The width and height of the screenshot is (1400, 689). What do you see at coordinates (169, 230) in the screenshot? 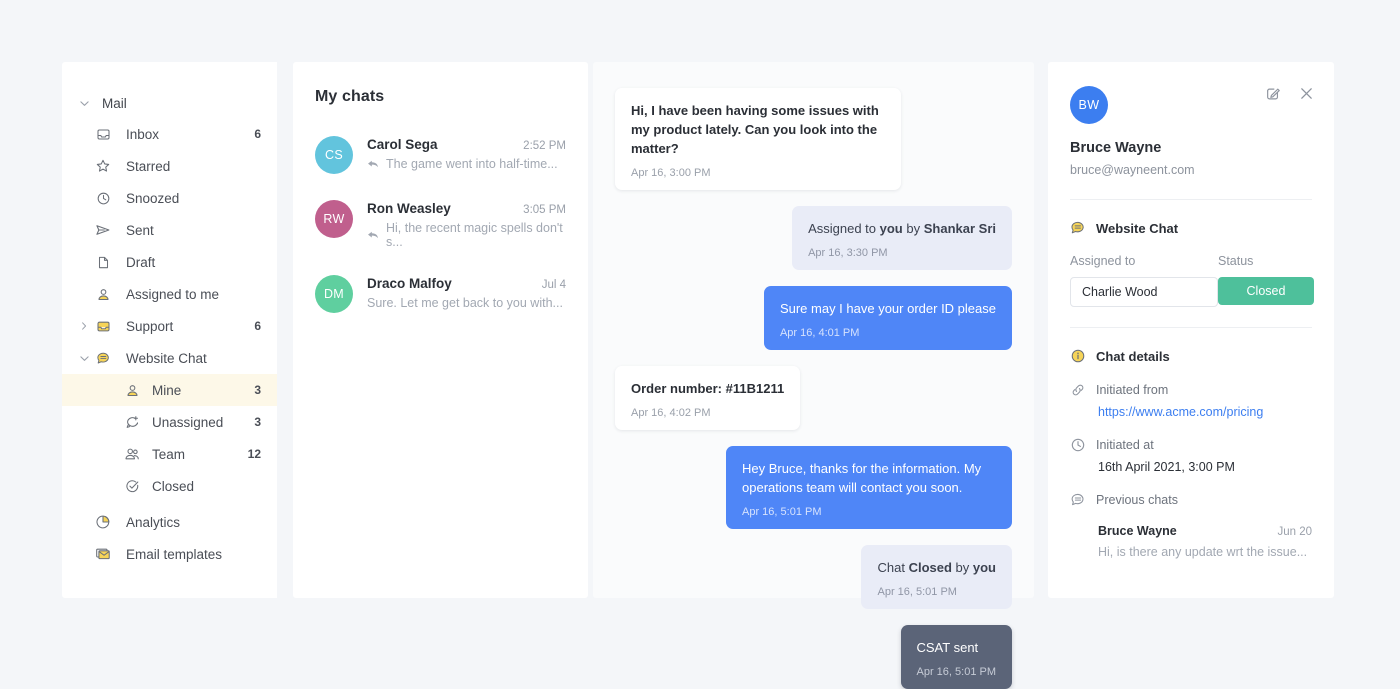
I see `sidebar-item-sent: Sent` at bounding box center [169, 230].